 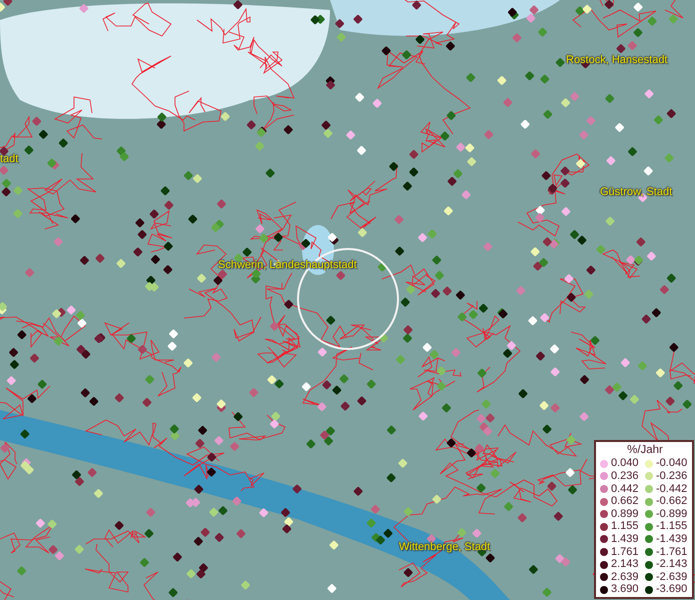 What do you see at coordinates (625, 501) in the screenshot?
I see `legend-value: 0.662` at bounding box center [625, 501].